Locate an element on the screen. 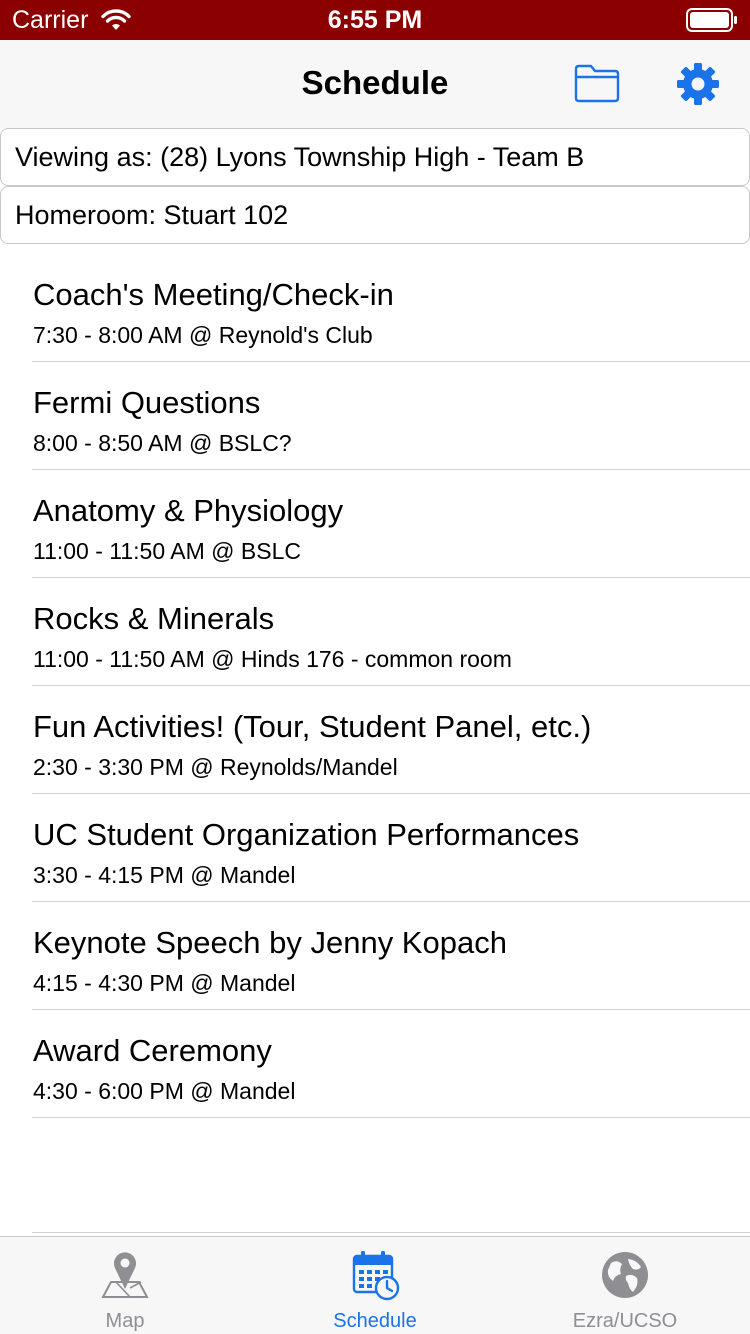 This screenshot has width=750, height=1334. schedule-item-detail: 8:00 - 8:50 AM @ BSLC? is located at coordinates (162, 443).